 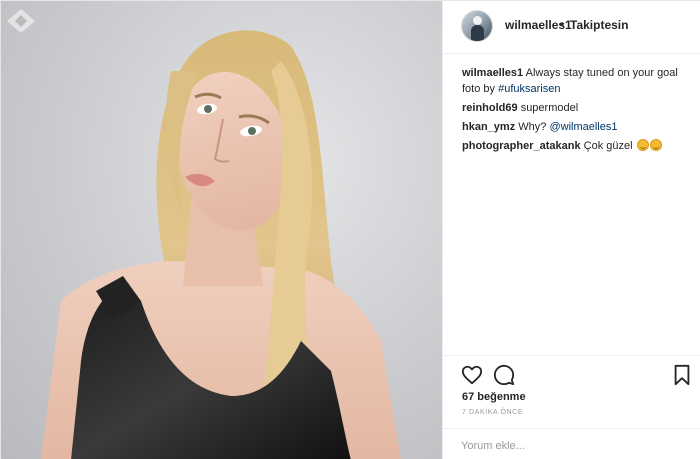 I want to click on mention-link: @wilmaelles1, so click(x=583, y=127).